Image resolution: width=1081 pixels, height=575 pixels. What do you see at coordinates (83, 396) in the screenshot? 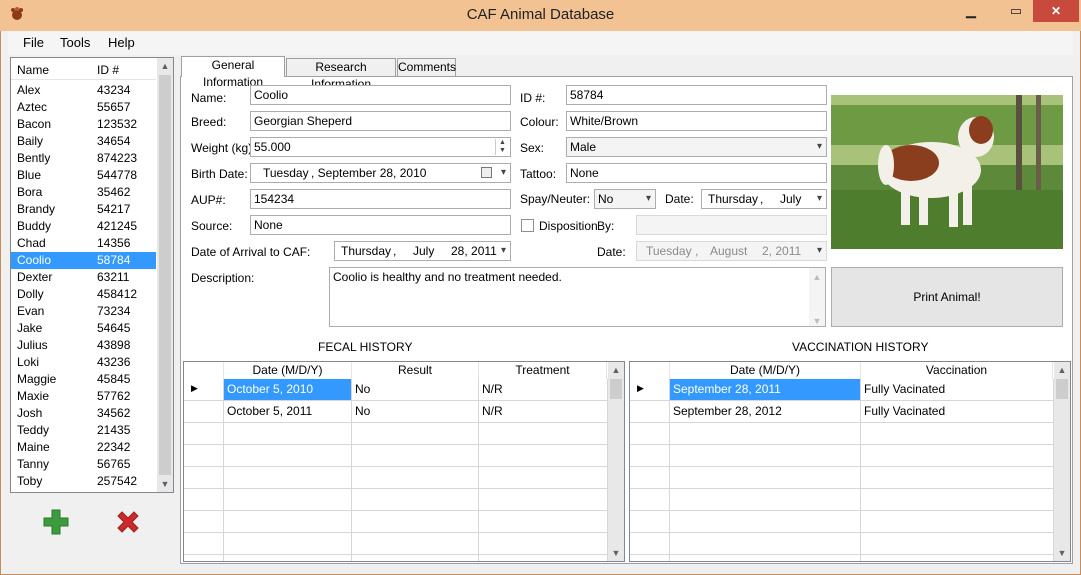
I see `animal-list-item: Maxie 57762` at bounding box center [83, 396].